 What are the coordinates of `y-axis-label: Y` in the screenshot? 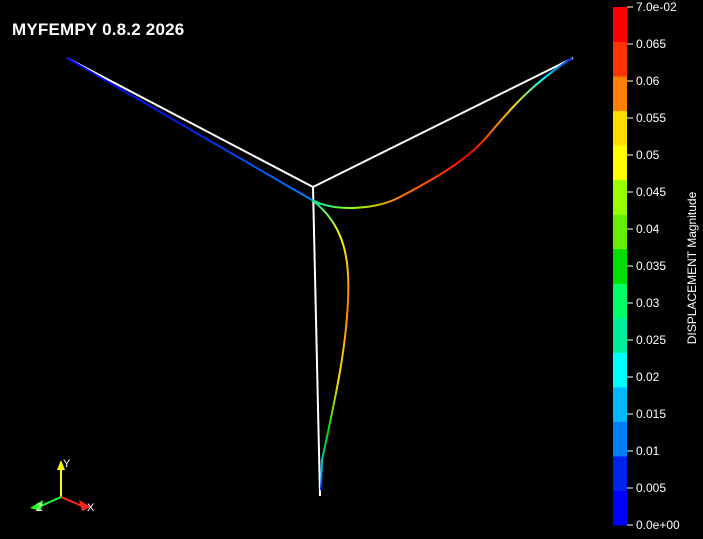 It's located at (67, 464).